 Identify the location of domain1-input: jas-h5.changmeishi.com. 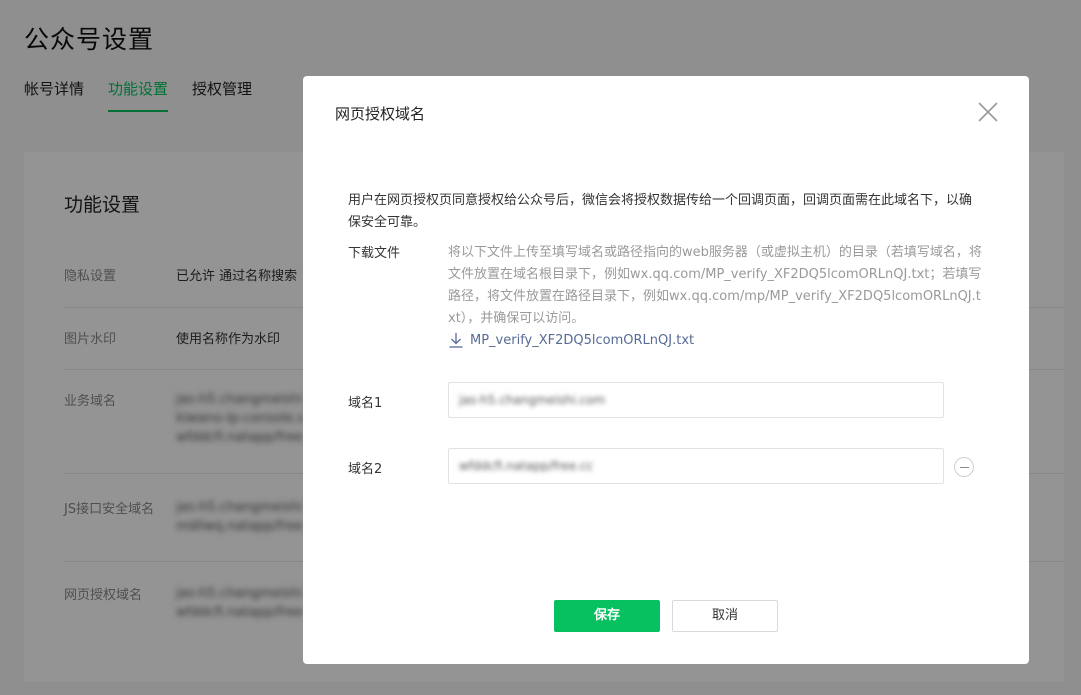
(696, 400).